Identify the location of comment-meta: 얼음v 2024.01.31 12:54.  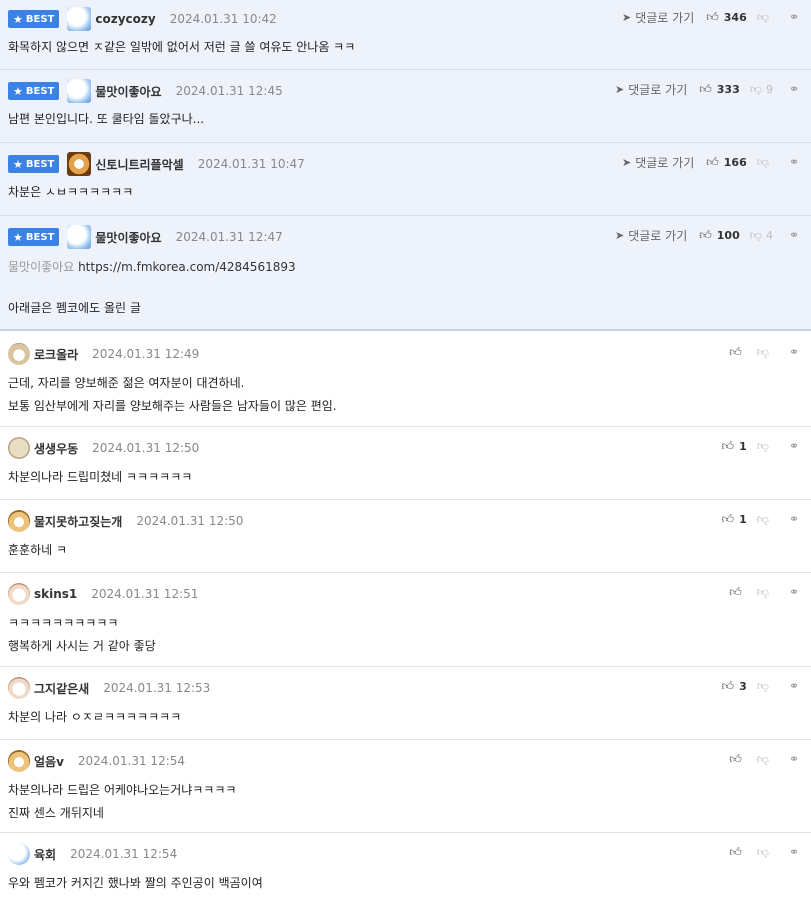
(96, 761).